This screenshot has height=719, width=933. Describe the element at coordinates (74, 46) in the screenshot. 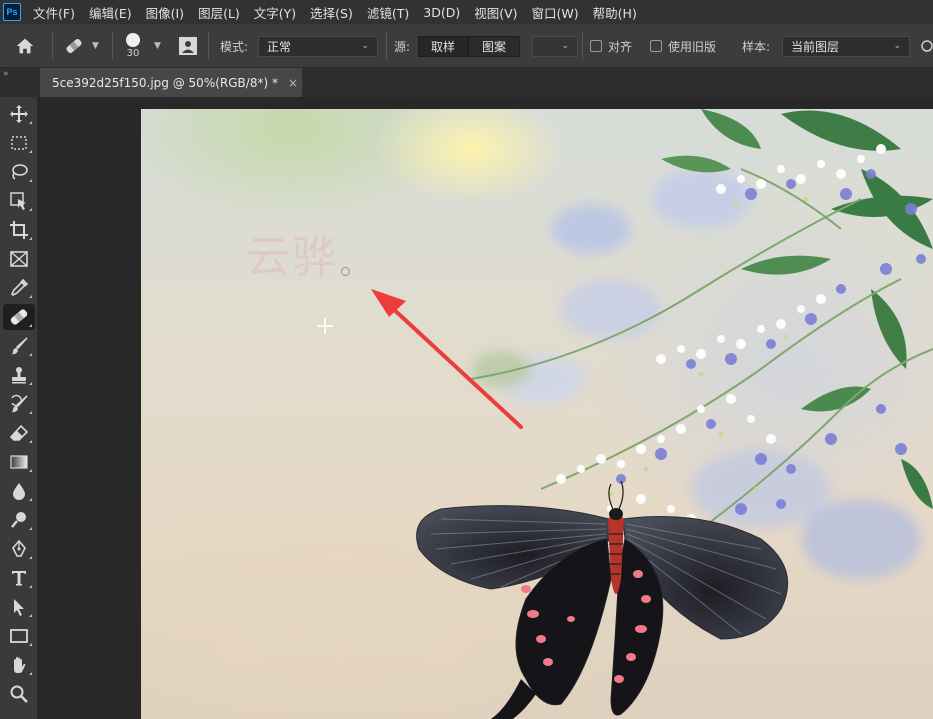

I see `healing-brush-icon` at that location.